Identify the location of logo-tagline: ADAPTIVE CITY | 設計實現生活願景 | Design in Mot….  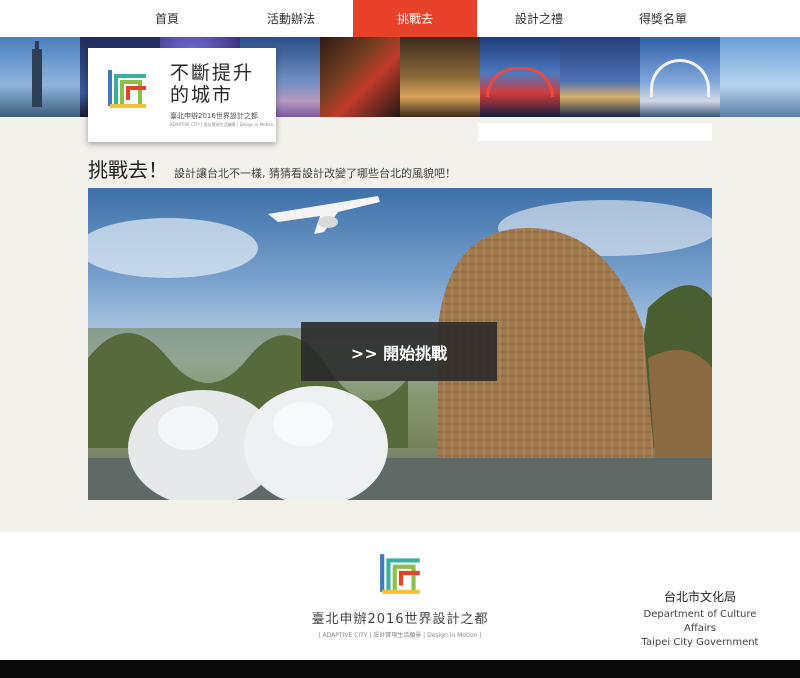
(222, 124).